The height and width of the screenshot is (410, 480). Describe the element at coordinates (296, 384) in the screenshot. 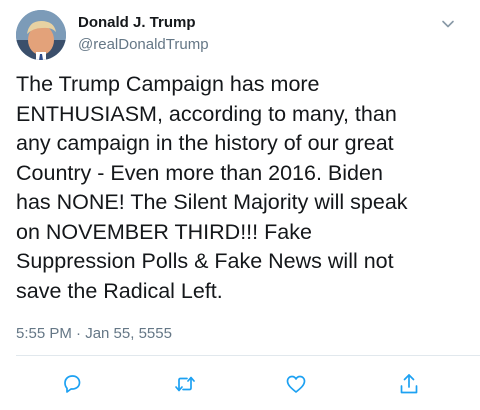

I see `heart-icon` at that location.